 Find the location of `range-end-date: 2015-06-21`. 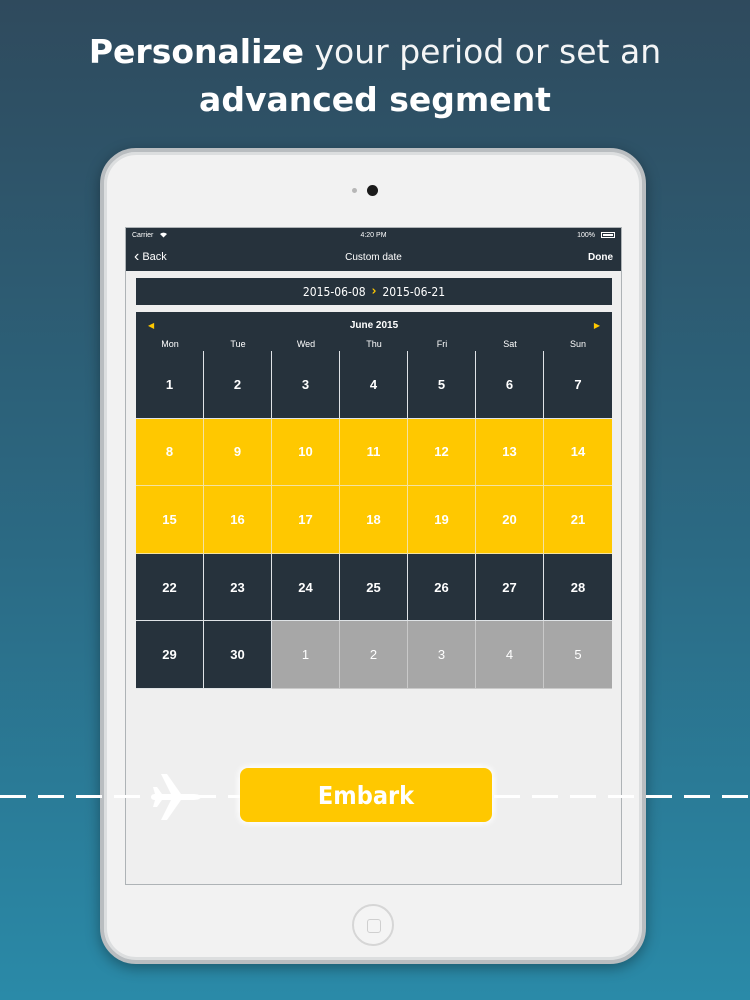

range-end-date: 2015-06-21 is located at coordinates (414, 291).